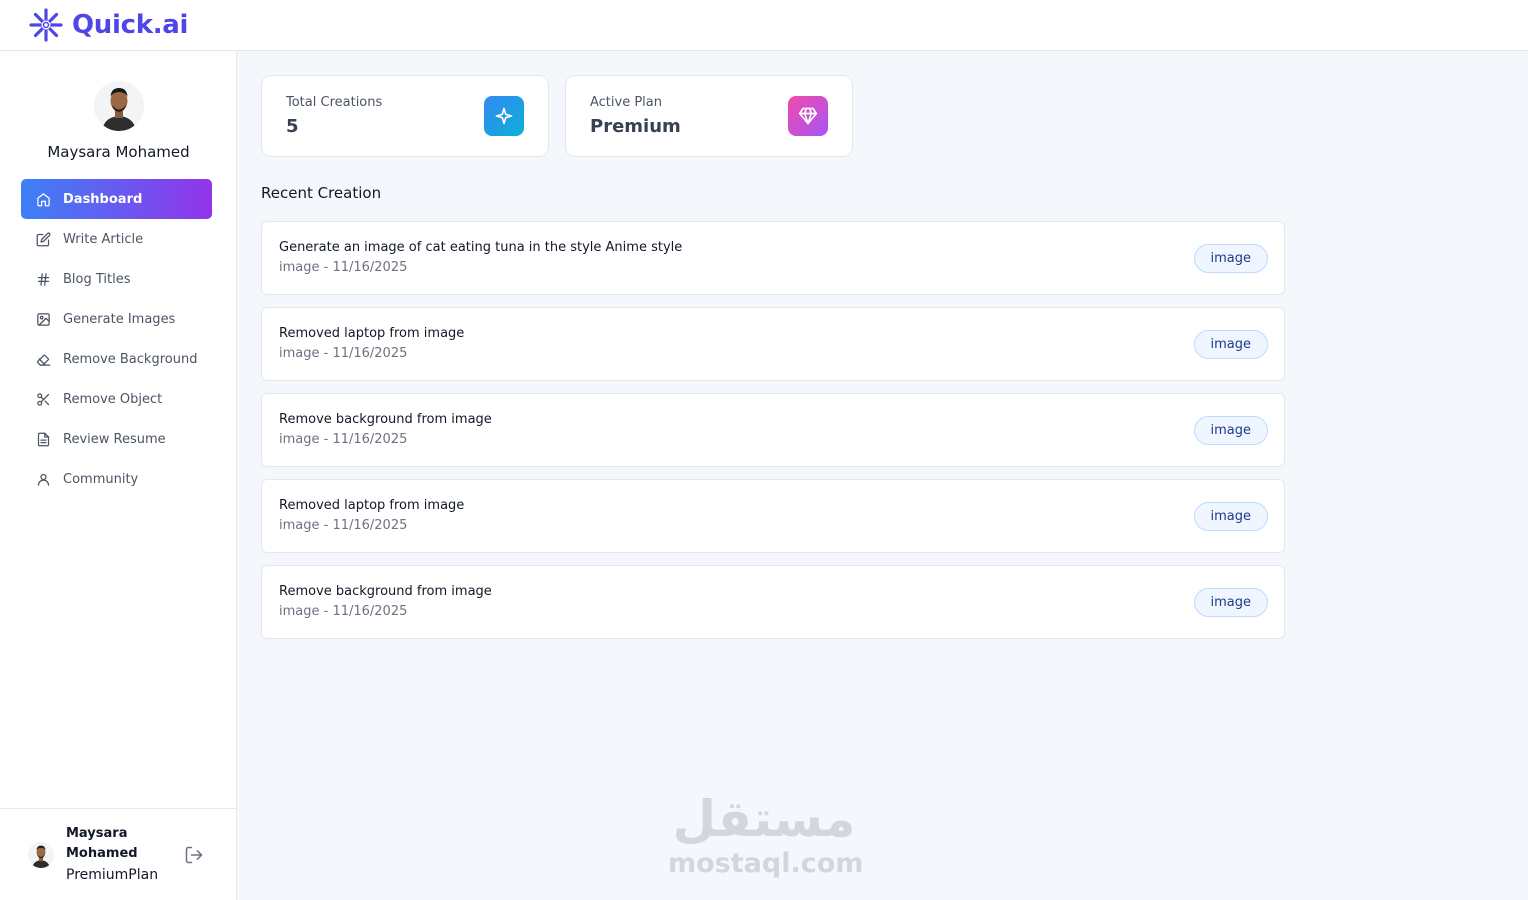 This screenshot has height=900, width=1528. Describe the element at coordinates (764, 819) in the screenshot. I see `watermark-arabic: مستقل` at that location.